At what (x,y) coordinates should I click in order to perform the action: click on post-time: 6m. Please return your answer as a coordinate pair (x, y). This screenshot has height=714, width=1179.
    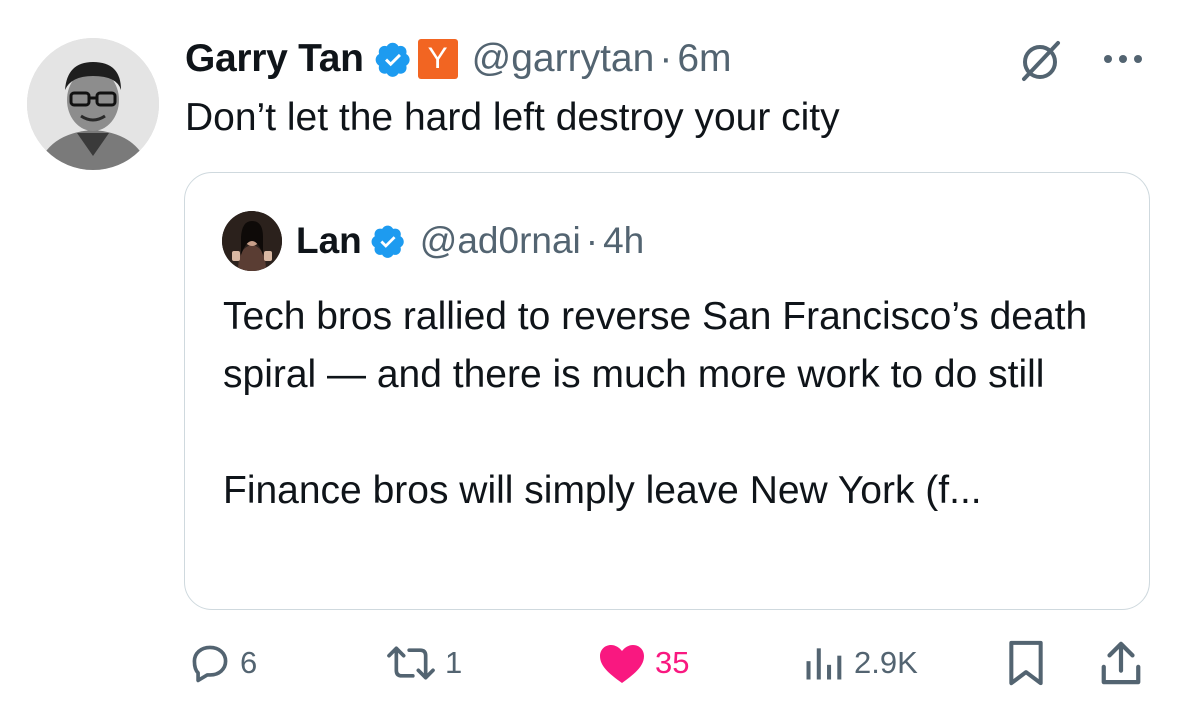
    Looking at the image, I should click on (704, 59).